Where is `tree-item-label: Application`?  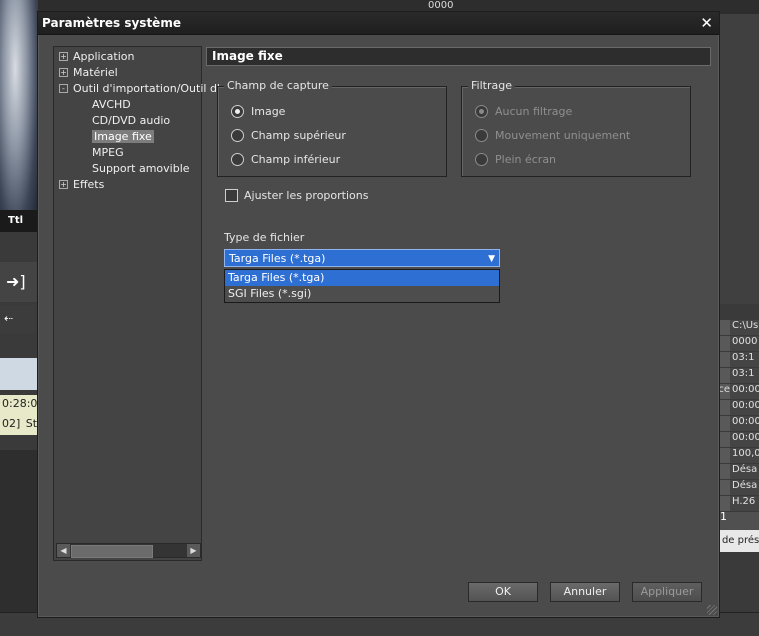 tree-item-label: Application is located at coordinates (104, 56).